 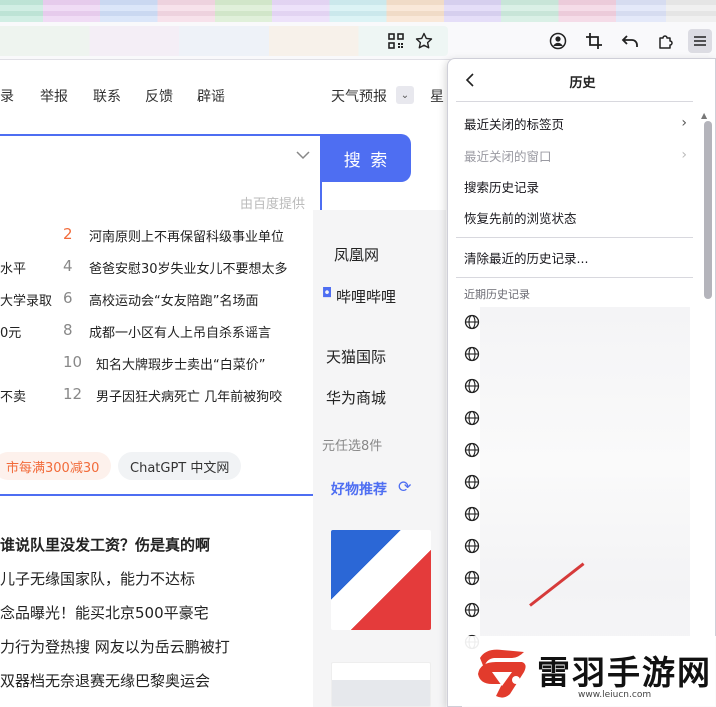 I want to click on menu-recent-tabs: 最近关闭的标签页 ›, so click(x=574, y=123).